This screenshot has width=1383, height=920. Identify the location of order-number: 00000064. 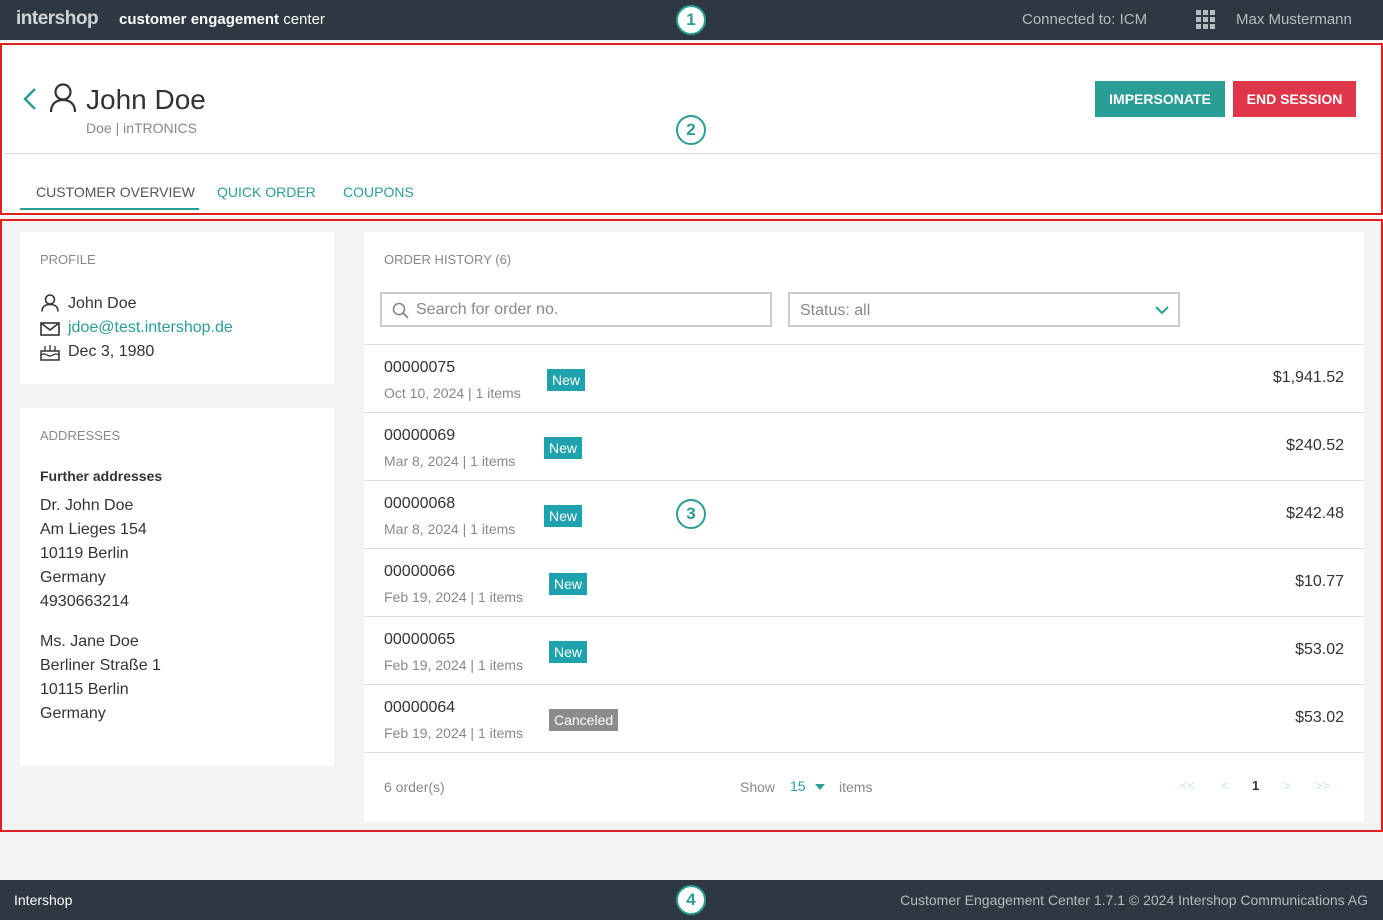
(419, 708).